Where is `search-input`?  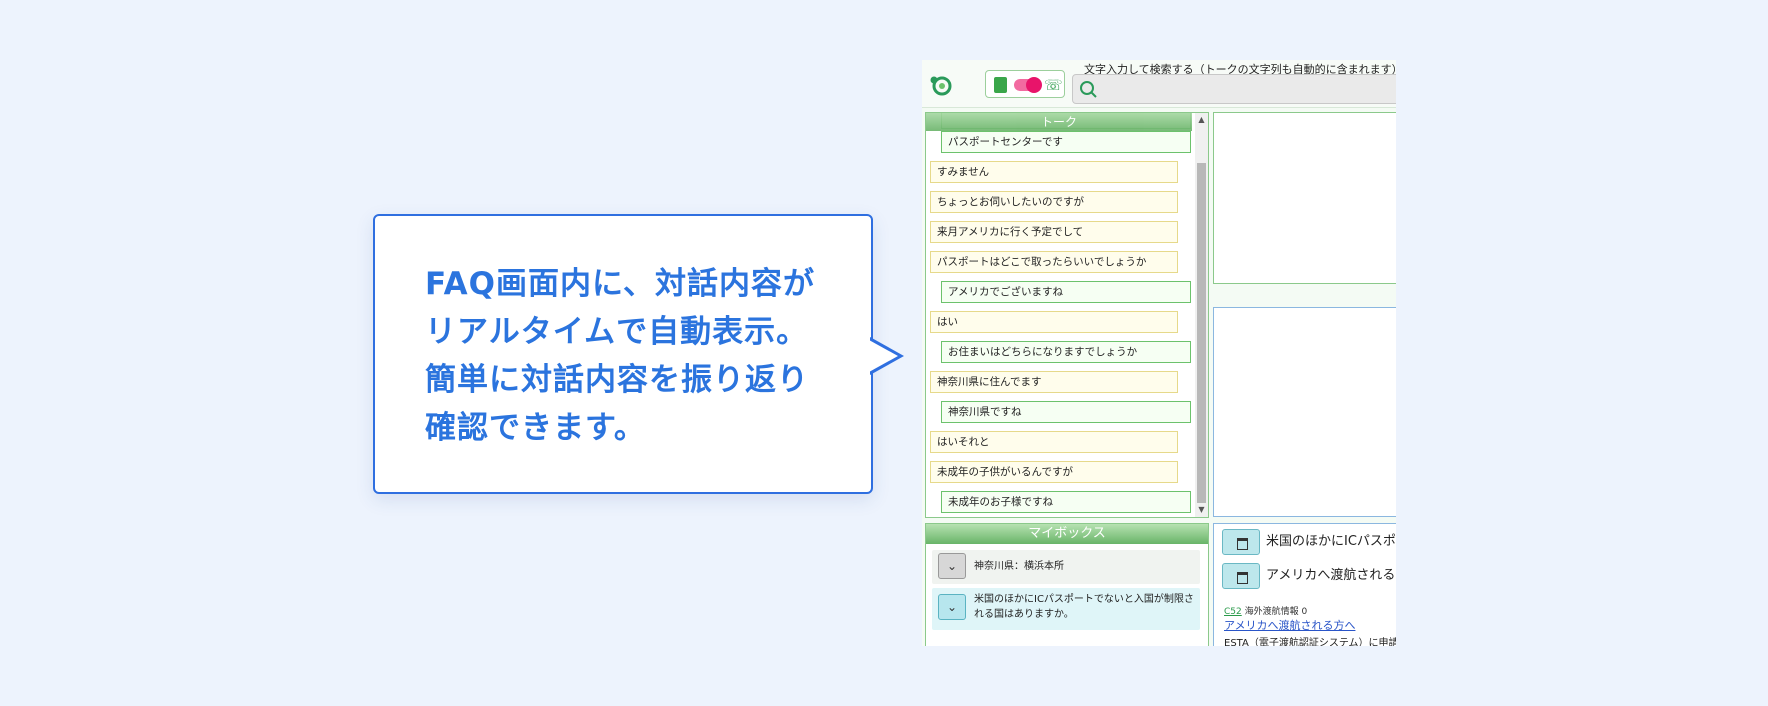
search-input is located at coordinates (1234, 89).